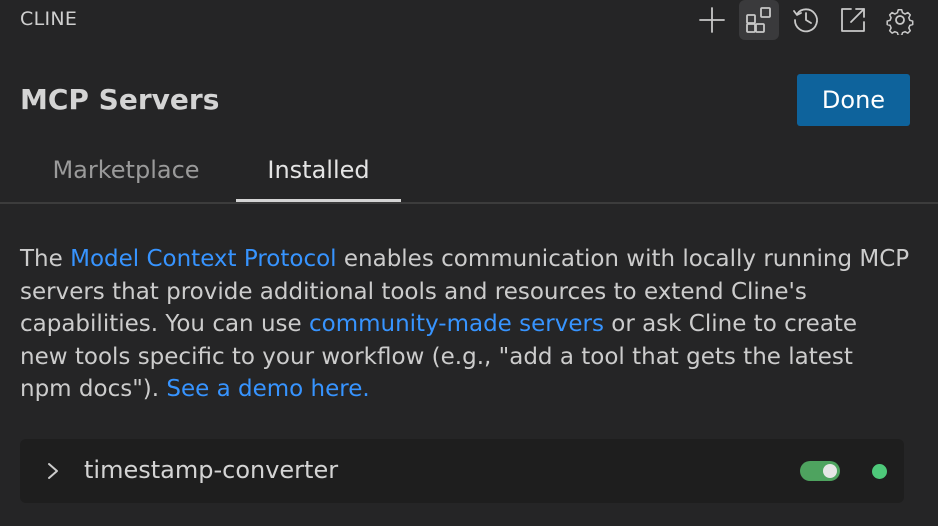  Describe the element at coordinates (469, 172) in the screenshot. I see `tab-bar: Marketplace Installed` at that location.